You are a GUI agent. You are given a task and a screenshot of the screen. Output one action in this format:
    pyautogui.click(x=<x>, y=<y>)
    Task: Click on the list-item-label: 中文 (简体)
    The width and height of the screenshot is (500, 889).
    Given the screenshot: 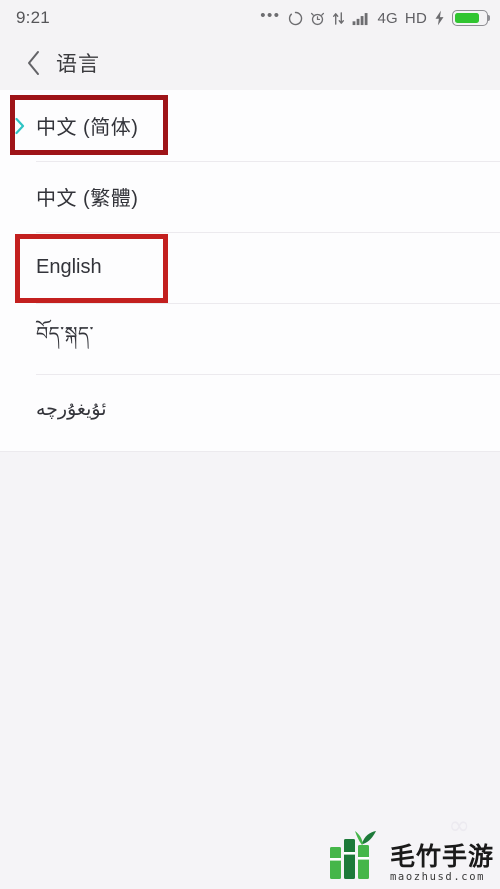 What is the action you would take?
    pyautogui.click(x=87, y=128)
    